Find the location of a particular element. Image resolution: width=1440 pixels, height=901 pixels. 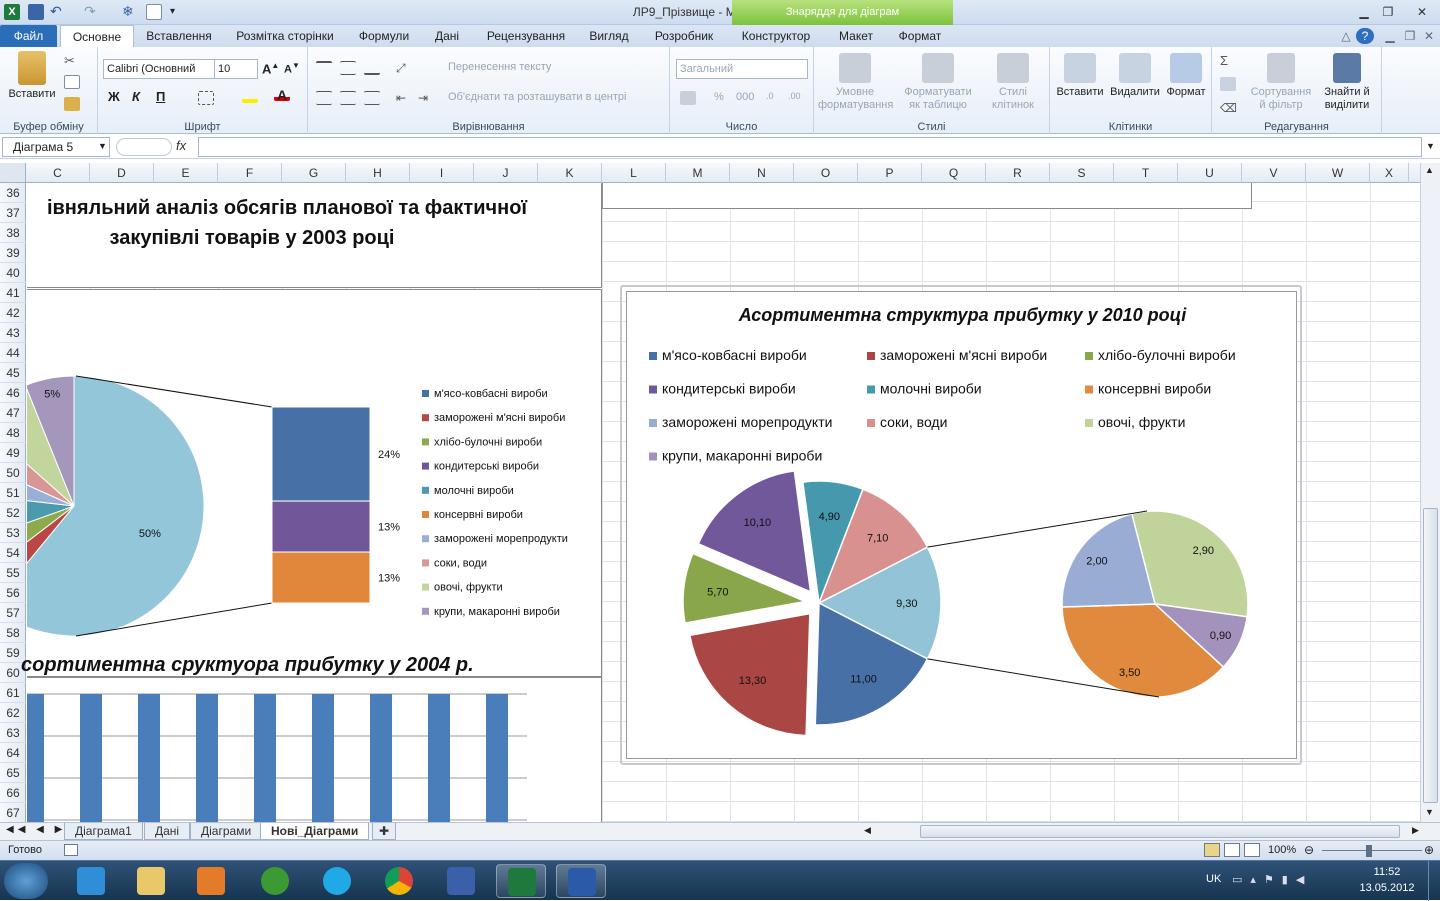

column-header-n: N is located at coordinates (762, 173).